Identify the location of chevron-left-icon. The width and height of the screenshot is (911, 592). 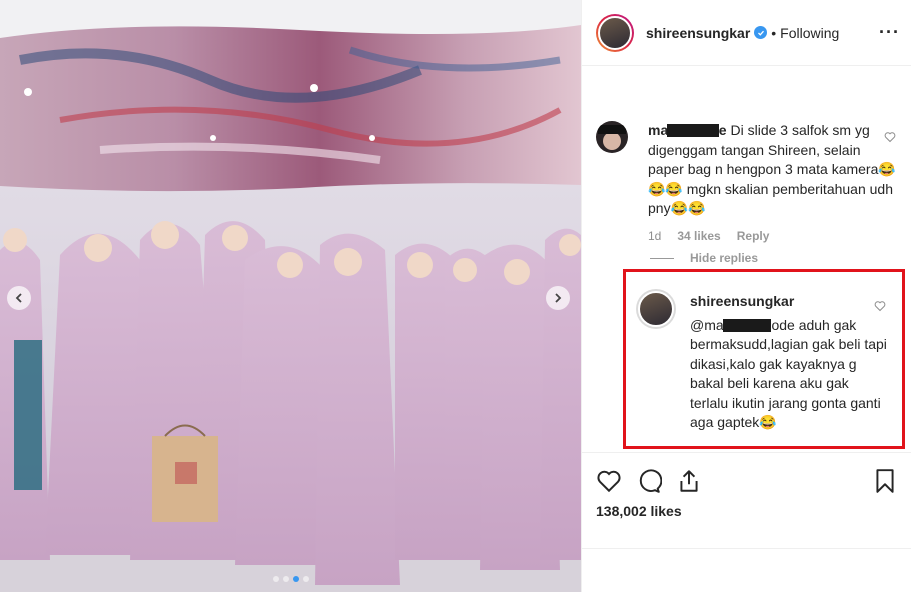
(18, 298).